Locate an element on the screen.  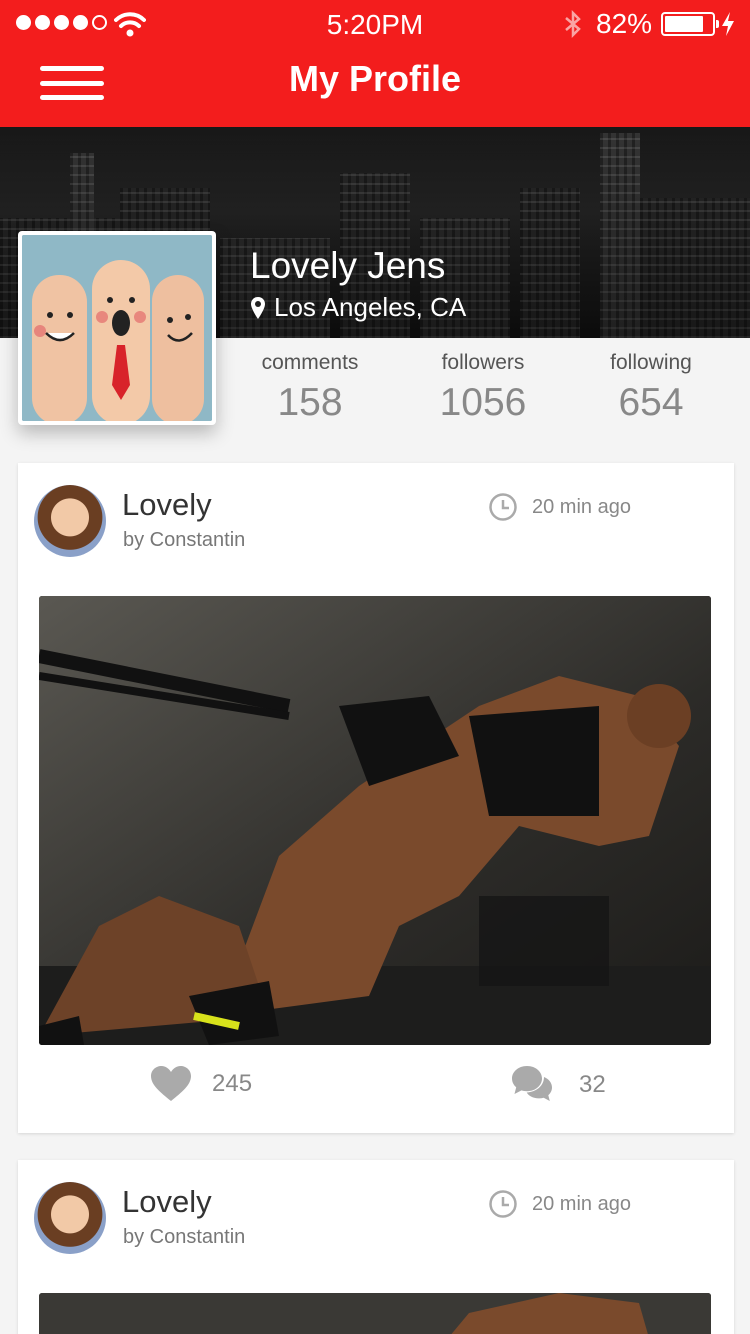
stat-followers: followers 1056 is located at coordinates (483, 381).